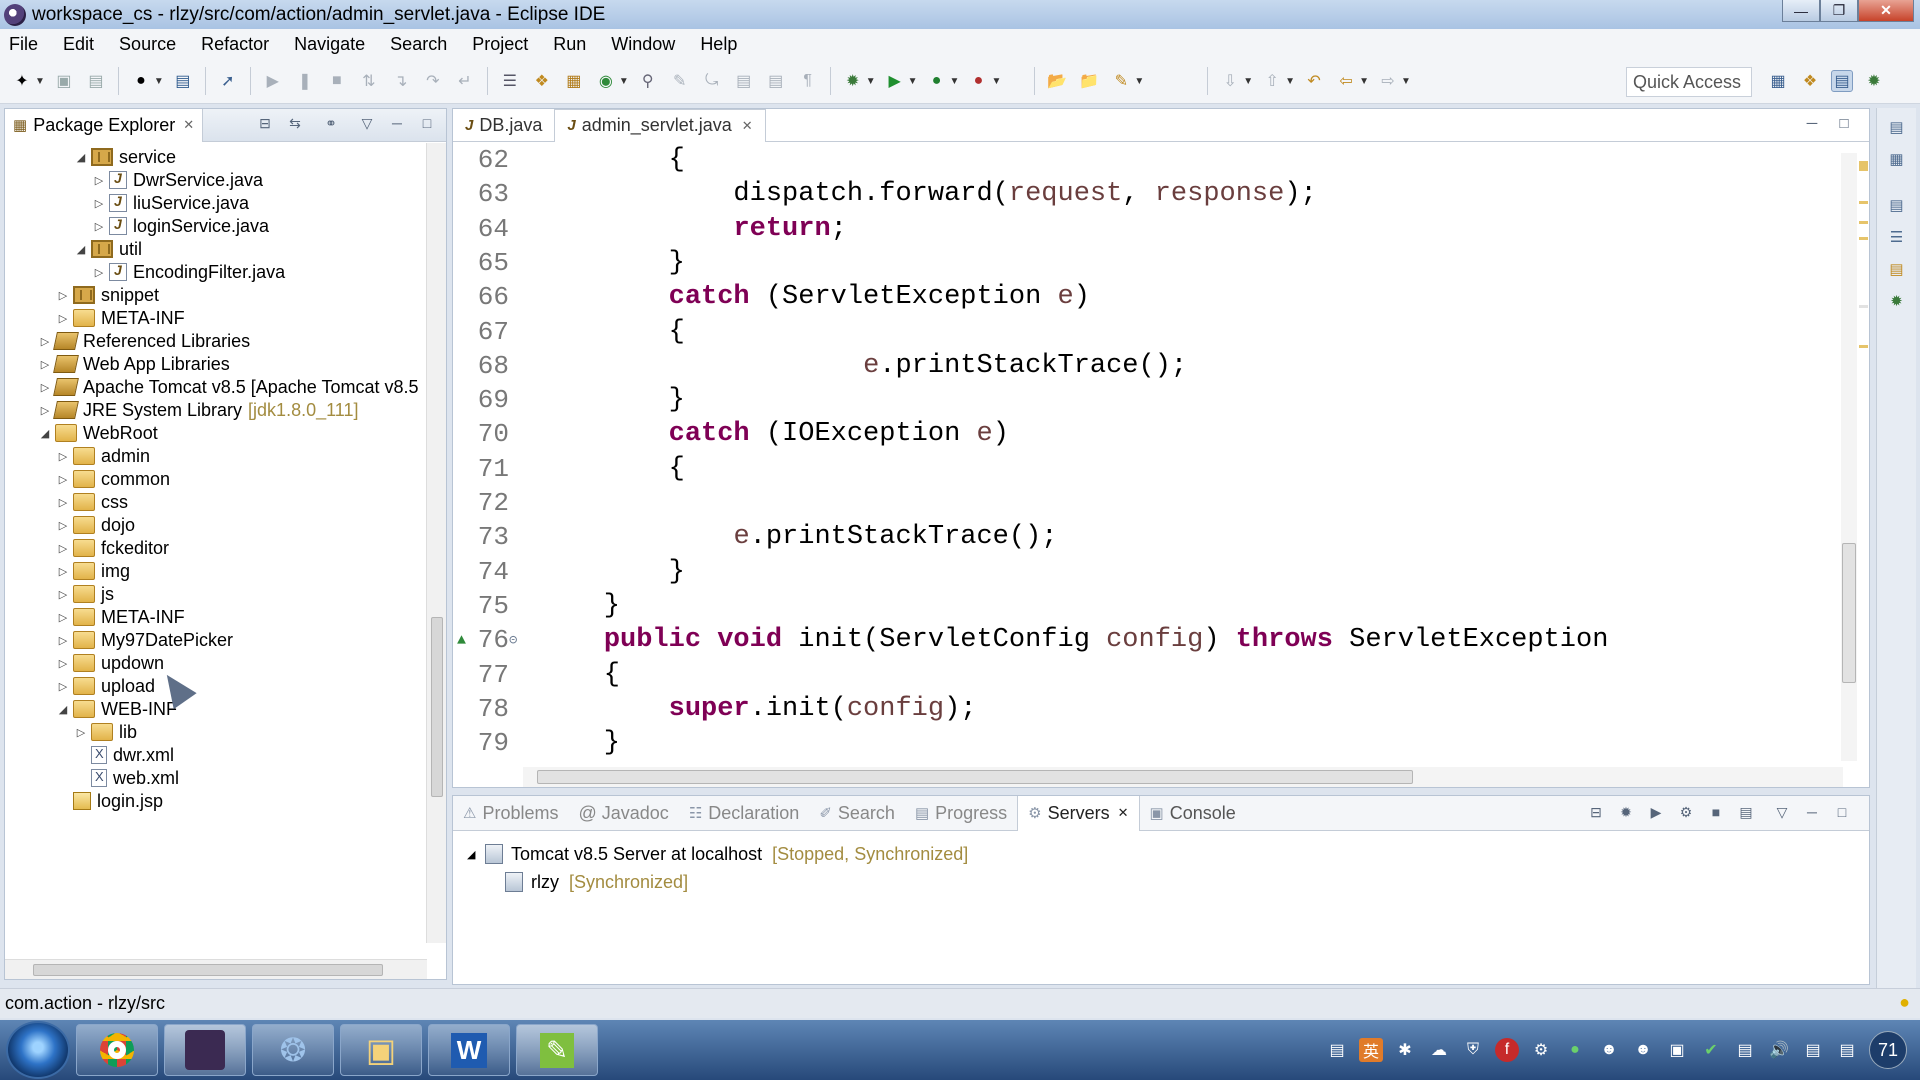 The height and width of the screenshot is (1080, 1920). I want to click on menu-navigate: Navigate, so click(329, 44).